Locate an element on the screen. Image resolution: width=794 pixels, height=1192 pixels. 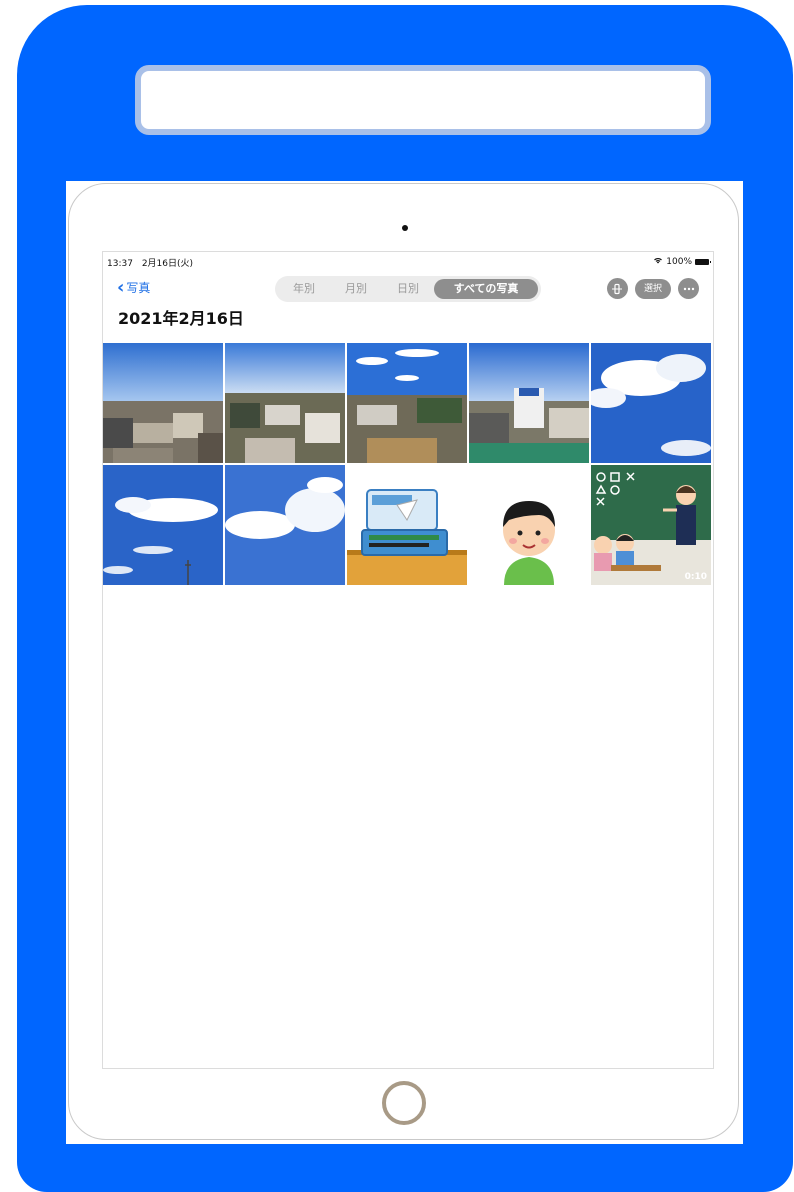
tab-months: 月別 is located at coordinates (356, 289).